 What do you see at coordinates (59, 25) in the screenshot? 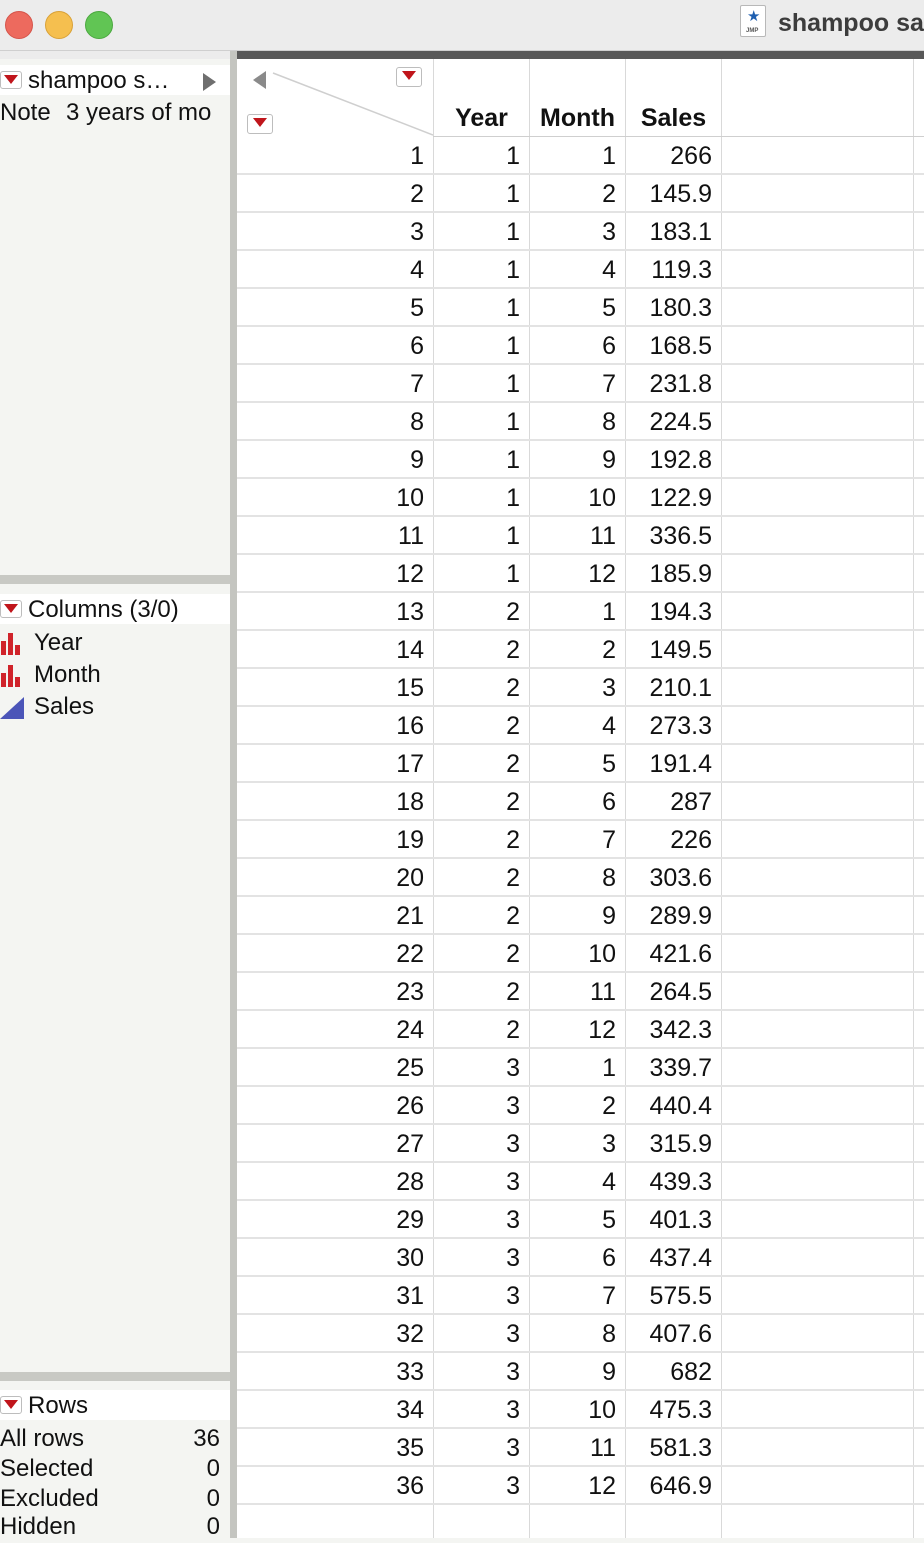
I see `minimize-window-button` at bounding box center [59, 25].